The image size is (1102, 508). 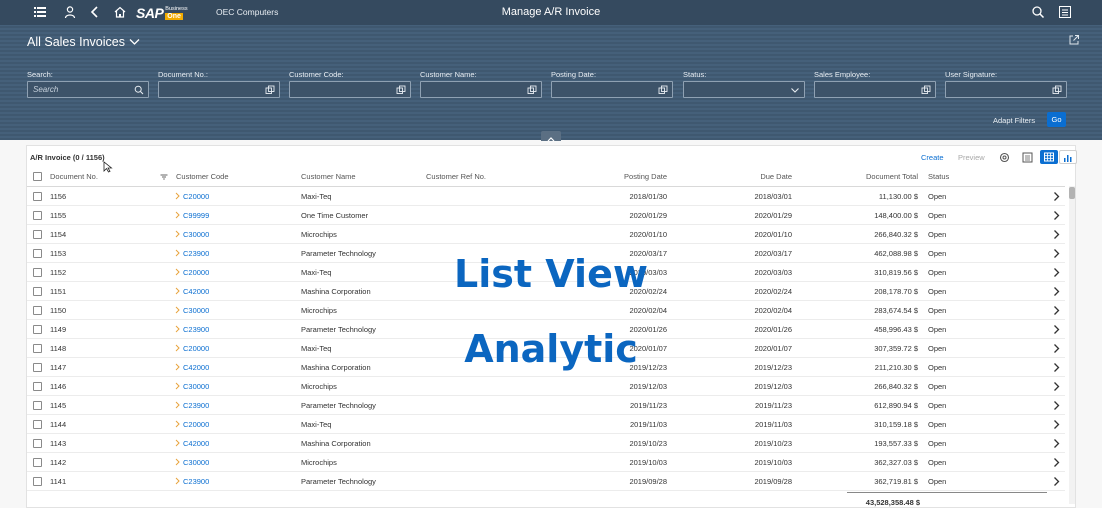 I want to click on adapt-filters-button: Adapt Filters, so click(x=1014, y=120).